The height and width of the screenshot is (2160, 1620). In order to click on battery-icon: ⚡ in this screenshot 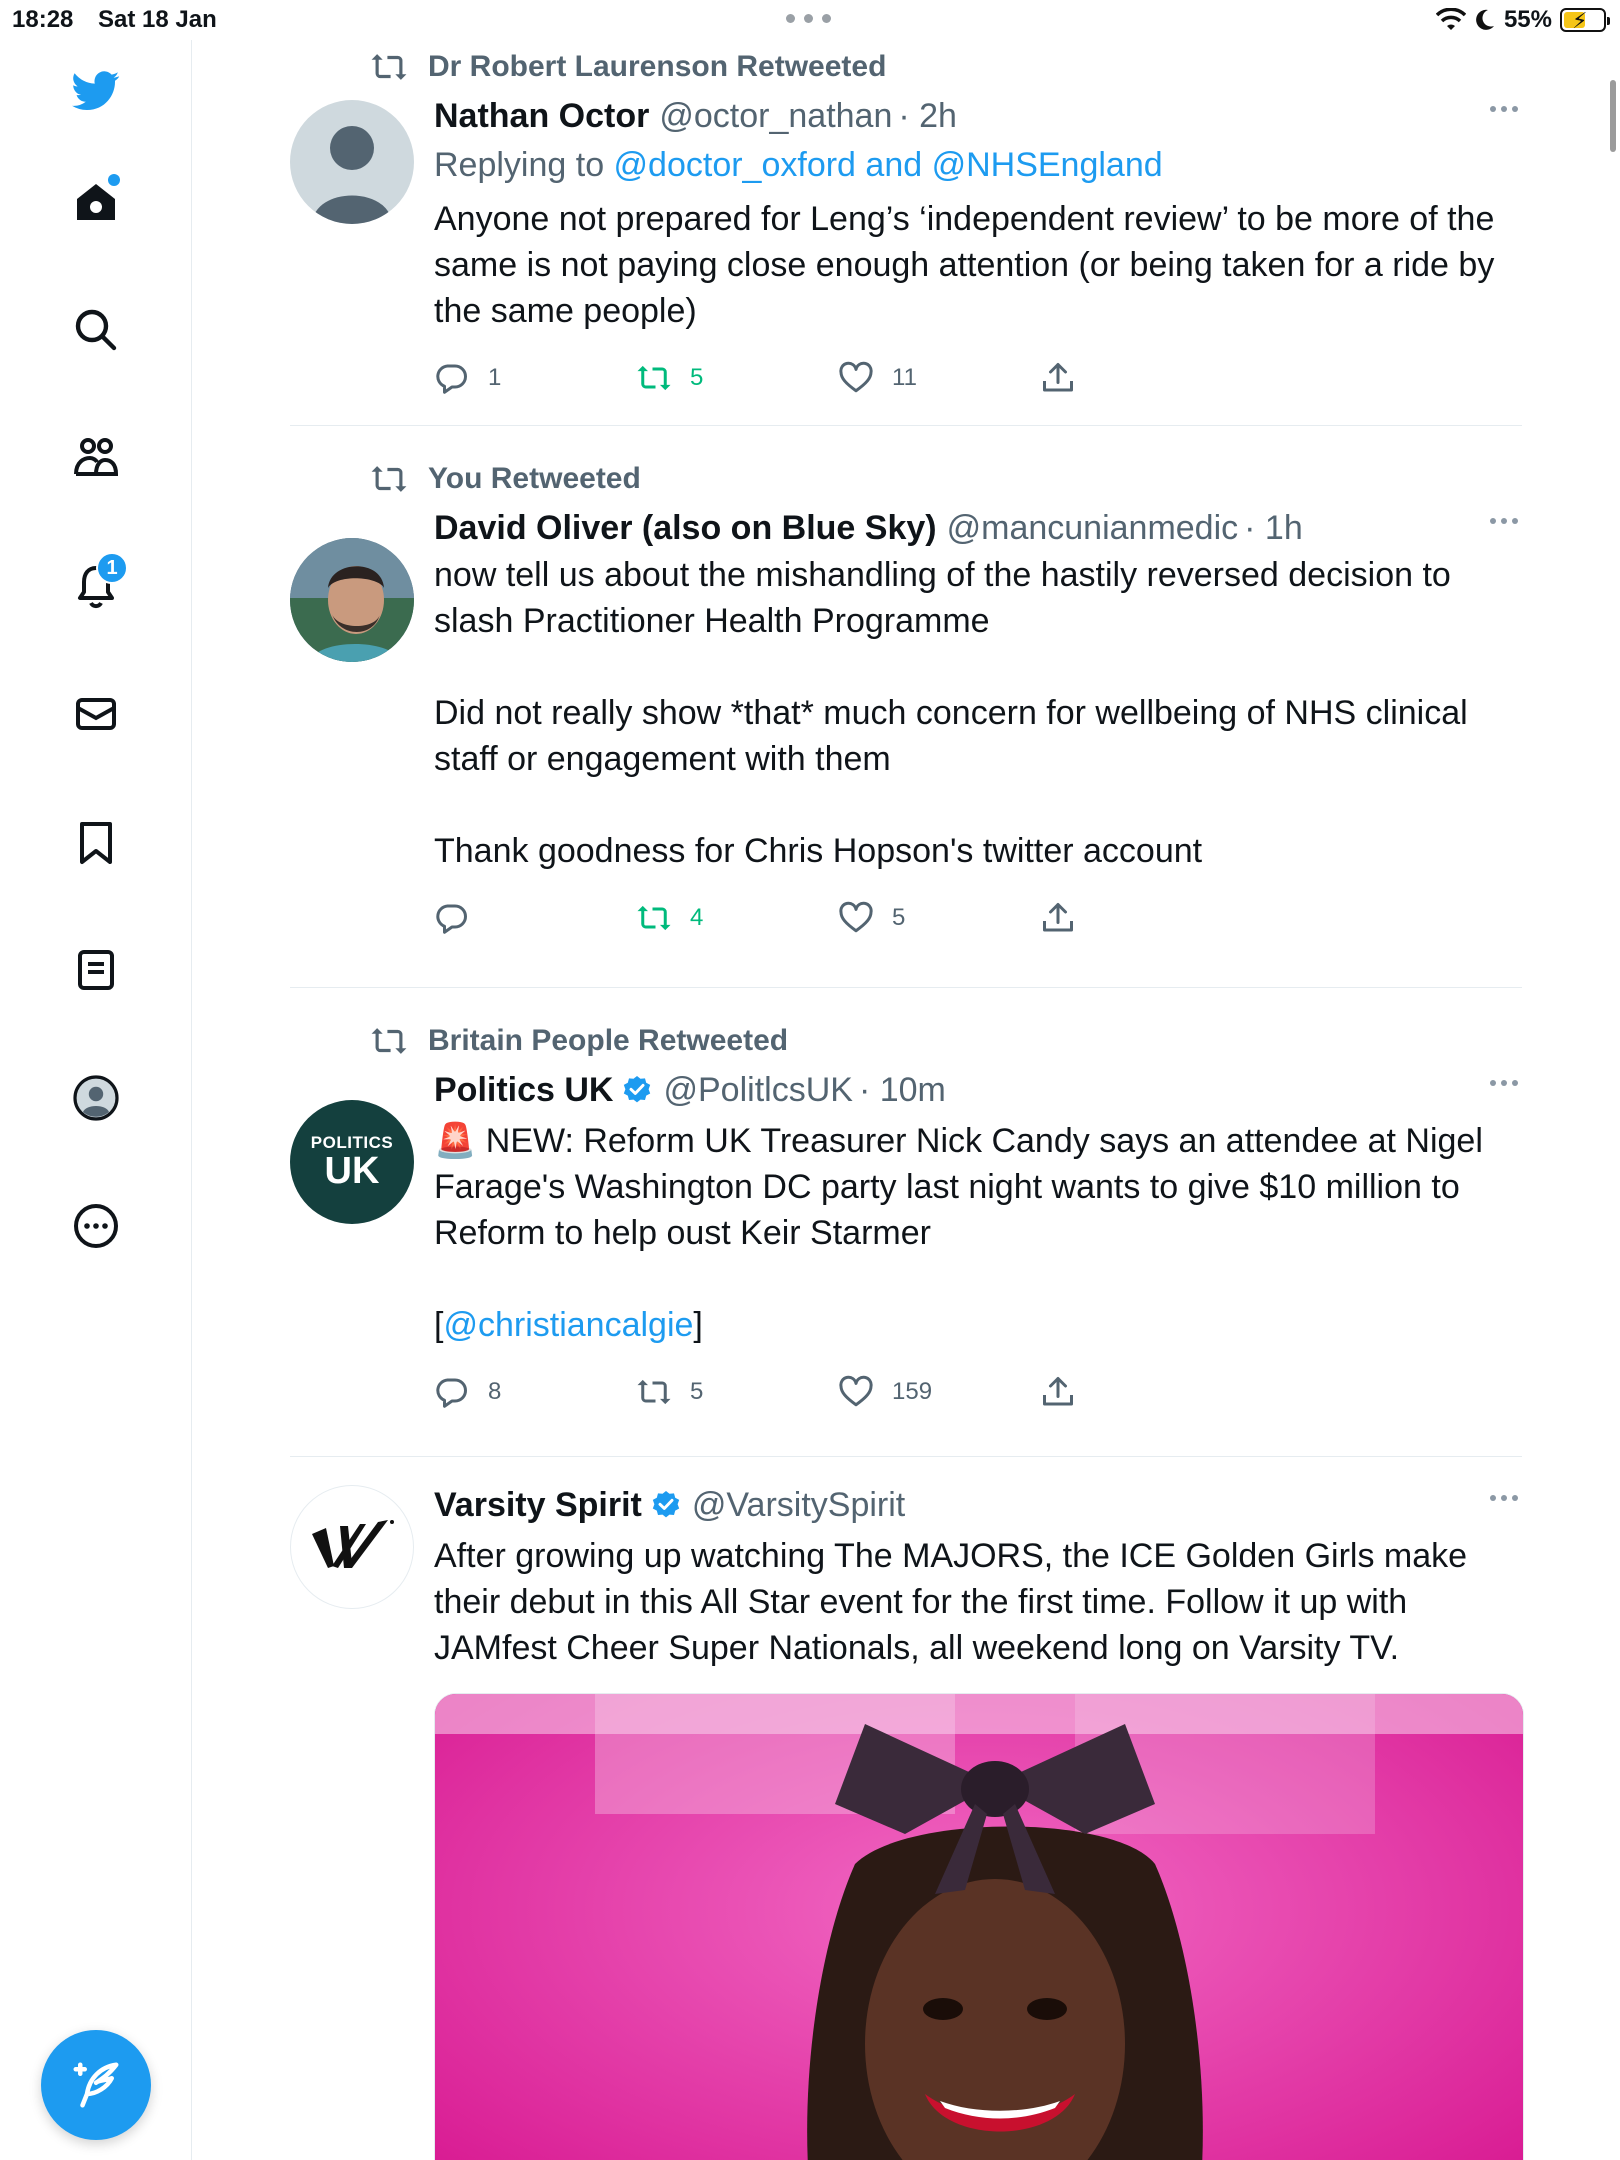, I will do `click(1585, 20)`.